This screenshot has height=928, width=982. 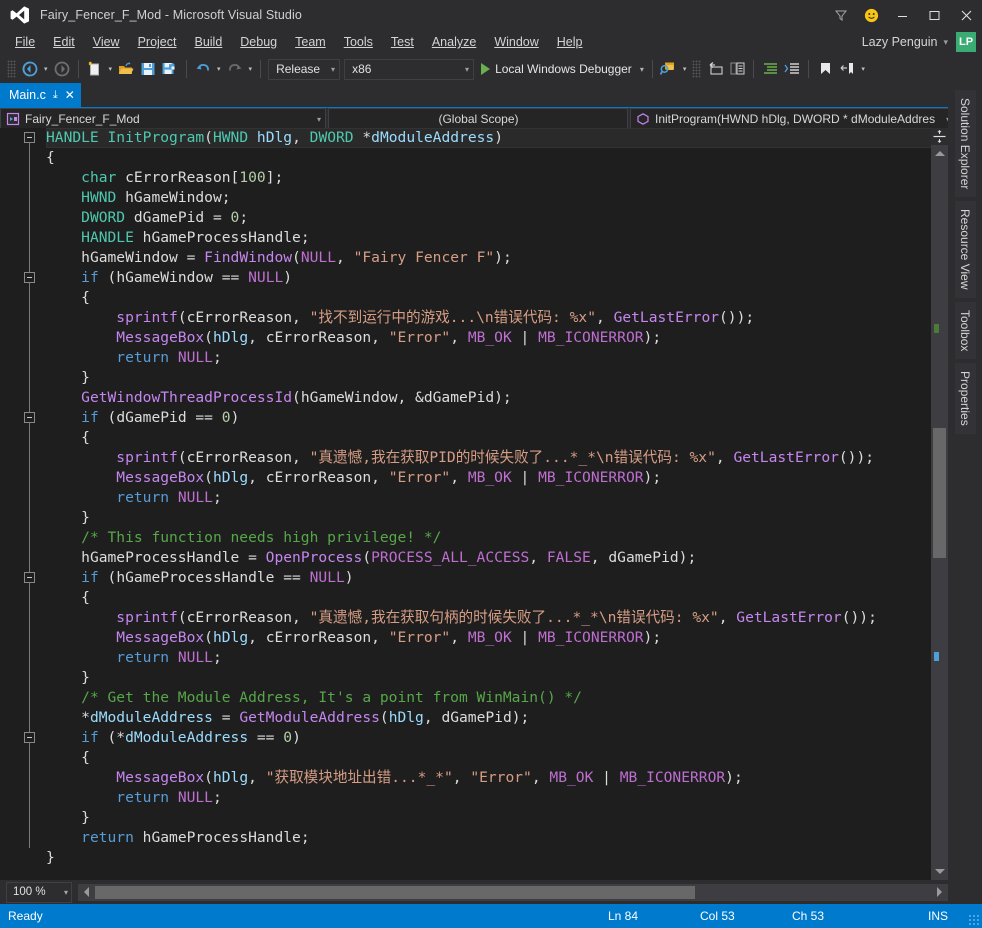 I want to click on status-insert-mode: INS, so click(x=938, y=916).